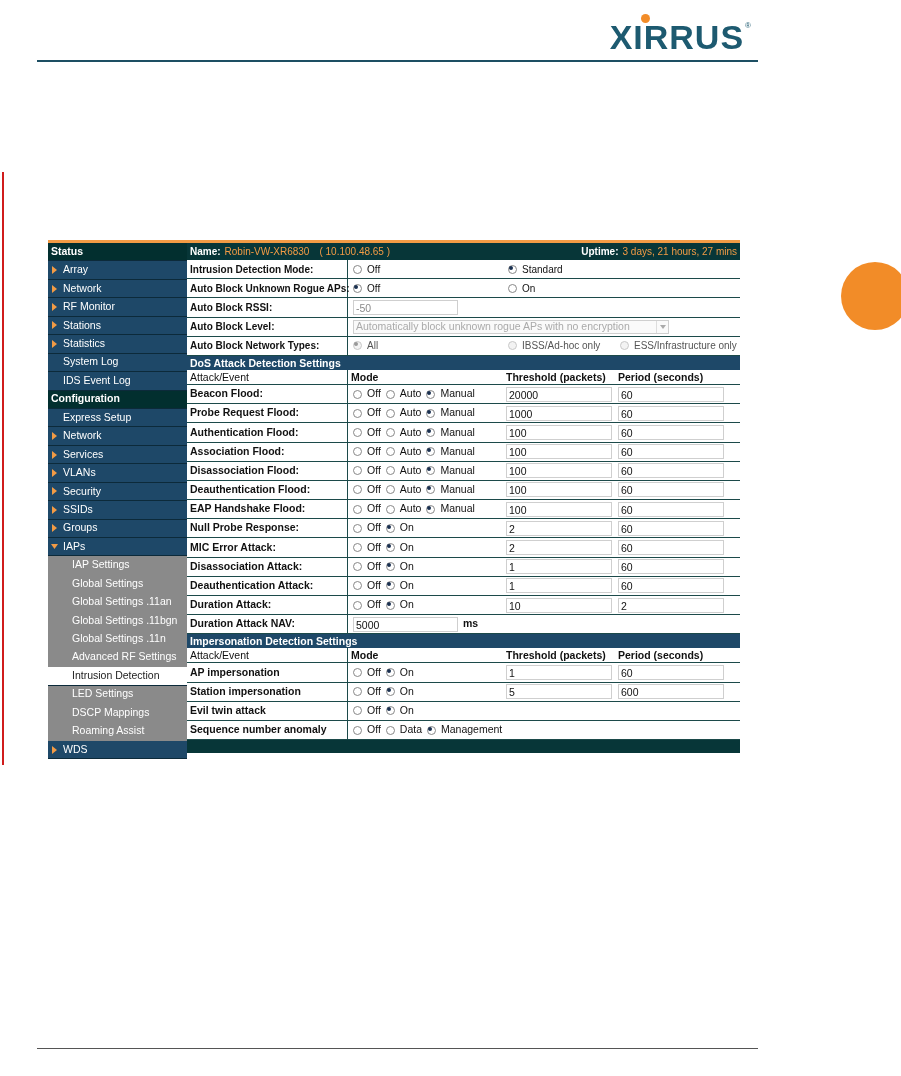  What do you see at coordinates (559, 692) in the screenshot?
I see `threshold-field: 5` at bounding box center [559, 692].